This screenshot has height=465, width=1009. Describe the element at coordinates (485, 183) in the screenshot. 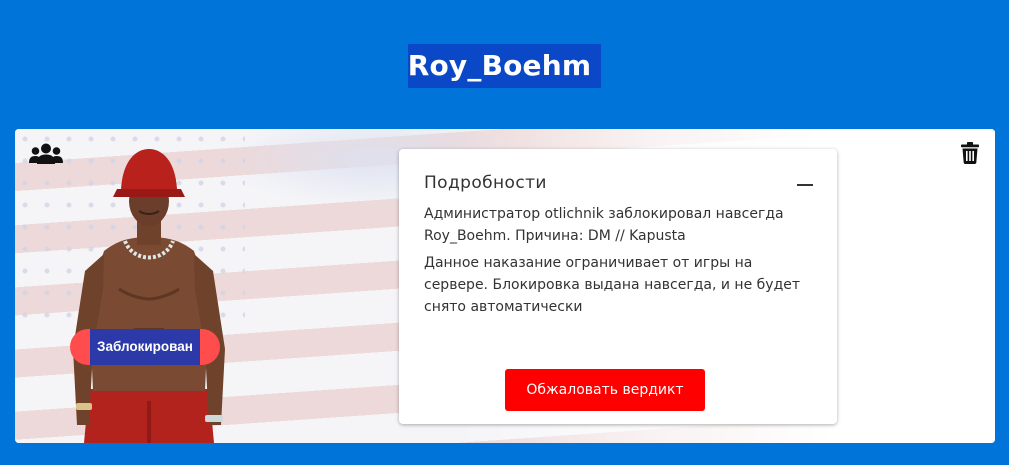

I see `details-title: Подробности` at that location.